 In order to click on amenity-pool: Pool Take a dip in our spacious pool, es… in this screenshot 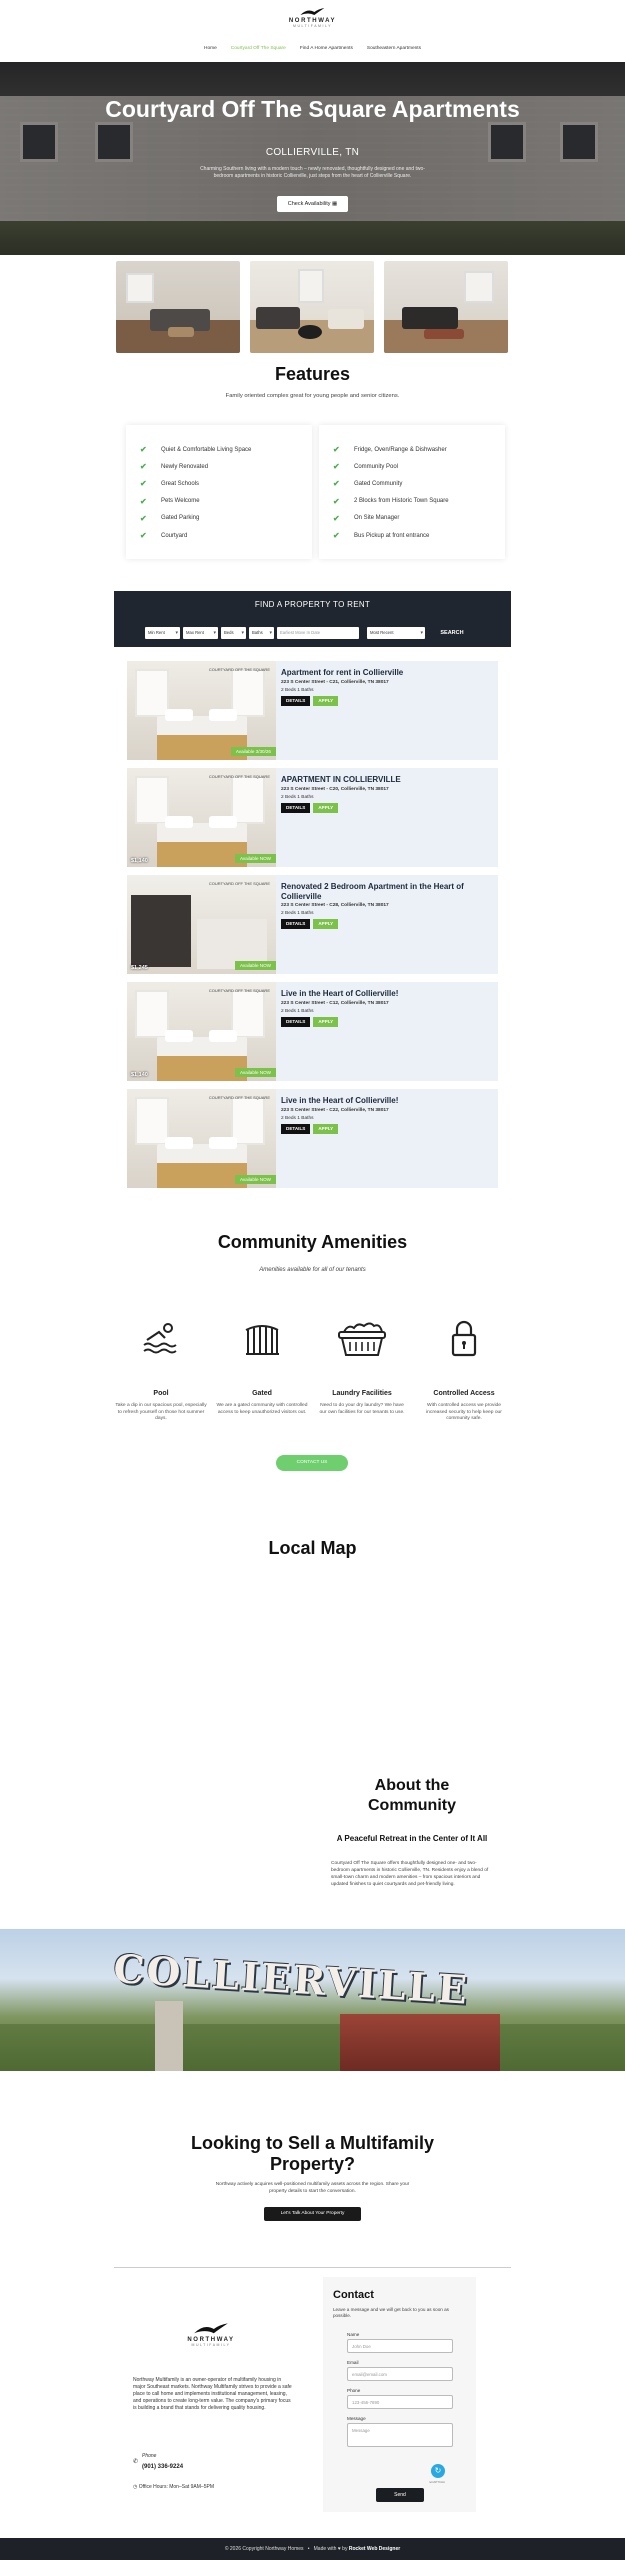, I will do `click(161, 1370)`.